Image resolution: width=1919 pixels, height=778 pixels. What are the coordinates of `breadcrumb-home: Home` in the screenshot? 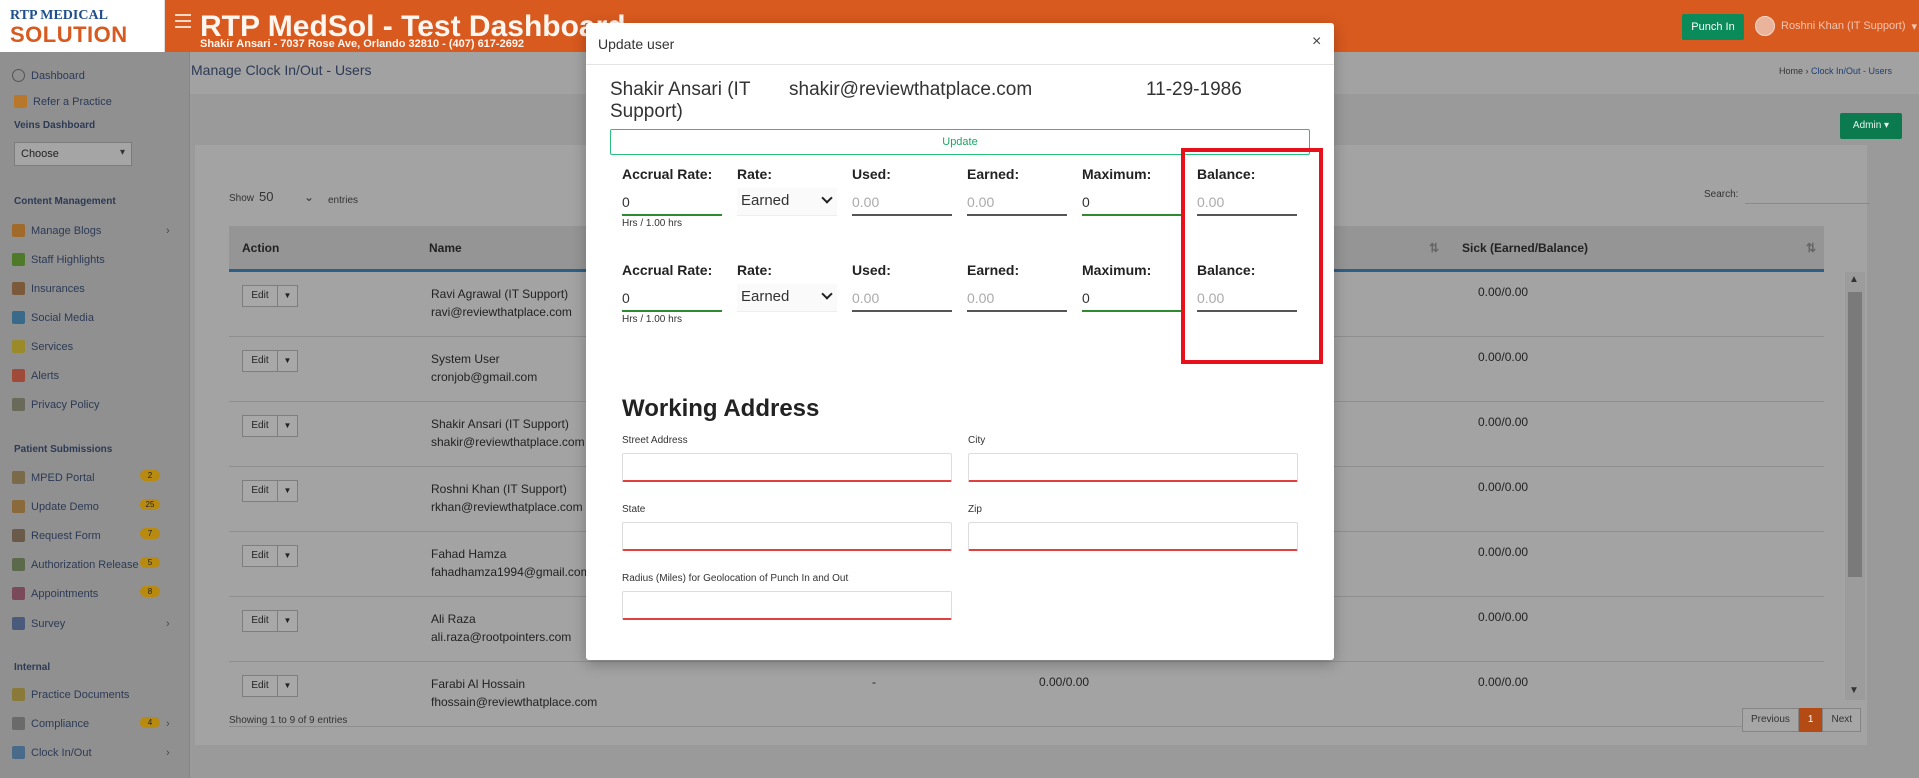 It's located at (1791, 71).